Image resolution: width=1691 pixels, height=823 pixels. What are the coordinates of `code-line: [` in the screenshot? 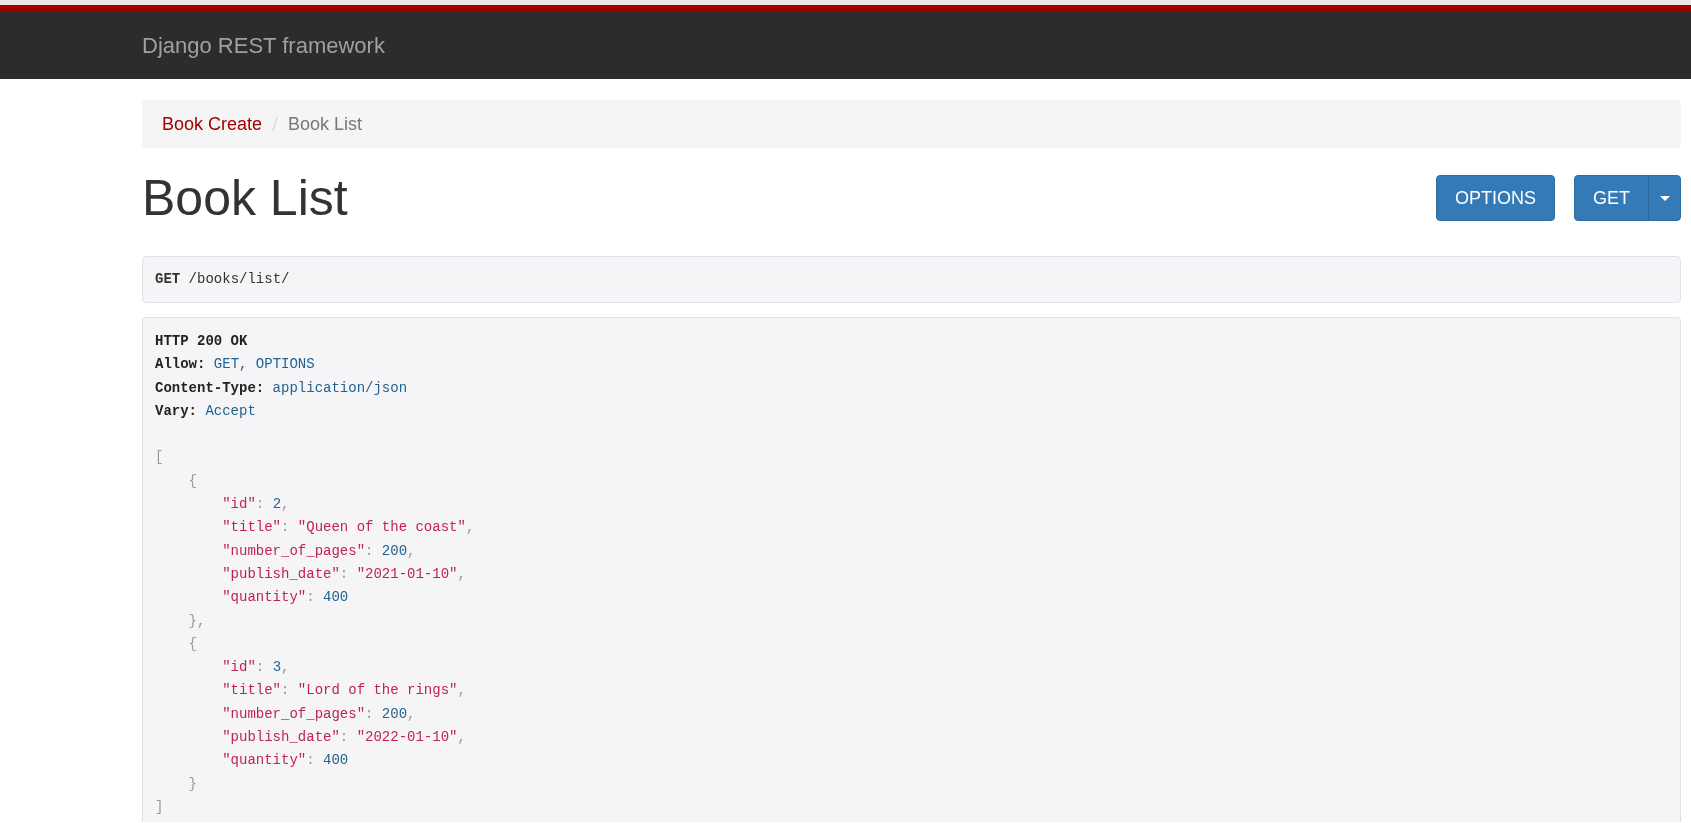 It's located at (159, 458).